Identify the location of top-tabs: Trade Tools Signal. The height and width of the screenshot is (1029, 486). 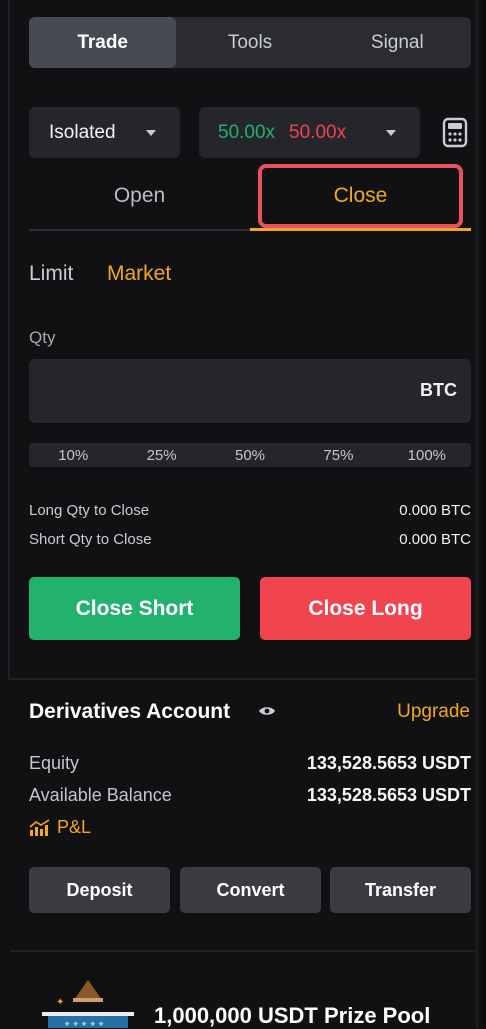
(250, 42).